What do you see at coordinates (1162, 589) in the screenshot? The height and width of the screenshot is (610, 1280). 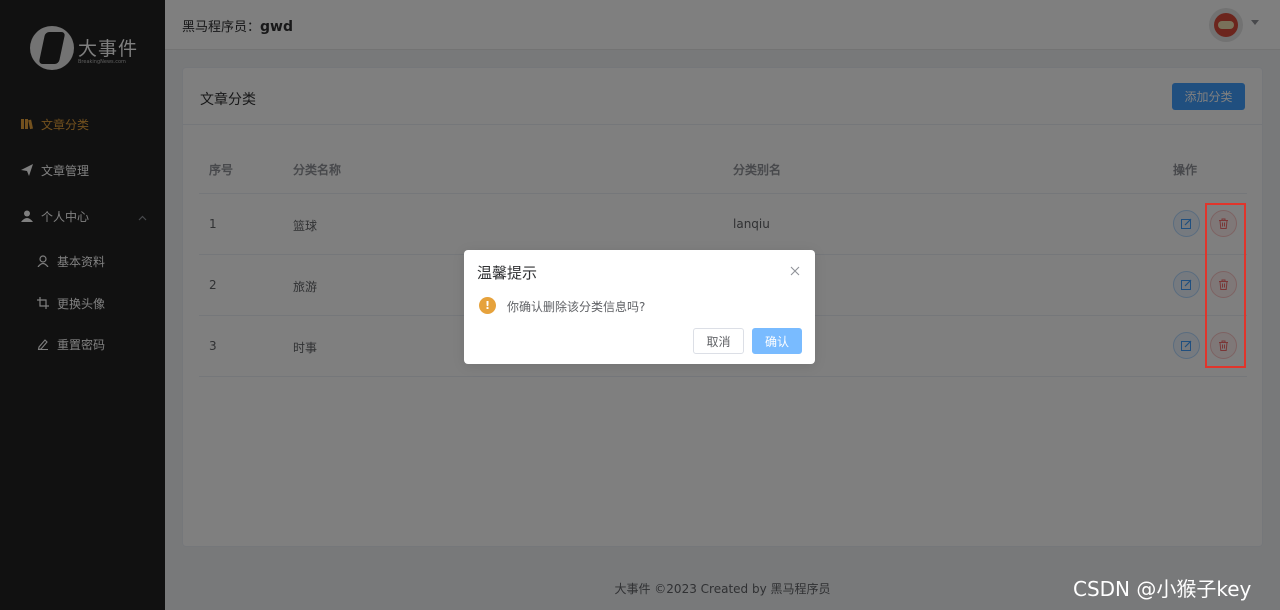 I see `watermark: CSDN @小猴子key` at bounding box center [1162, 589].